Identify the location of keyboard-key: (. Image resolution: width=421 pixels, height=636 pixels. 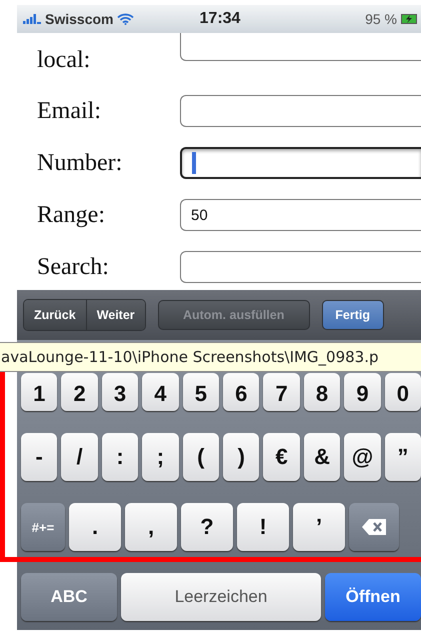
(201, 457).